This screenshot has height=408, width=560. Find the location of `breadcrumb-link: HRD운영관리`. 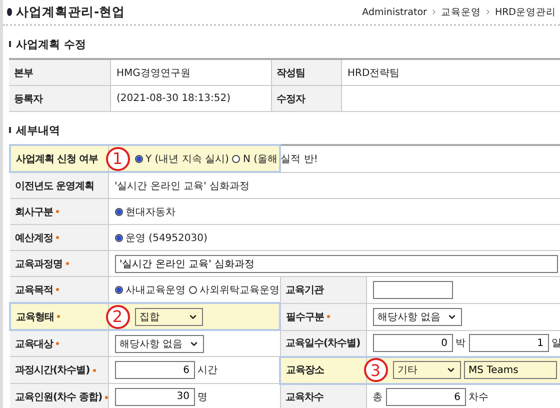

breadcrumb-link: HRD운영관리 is located at coordinates (525, 12).